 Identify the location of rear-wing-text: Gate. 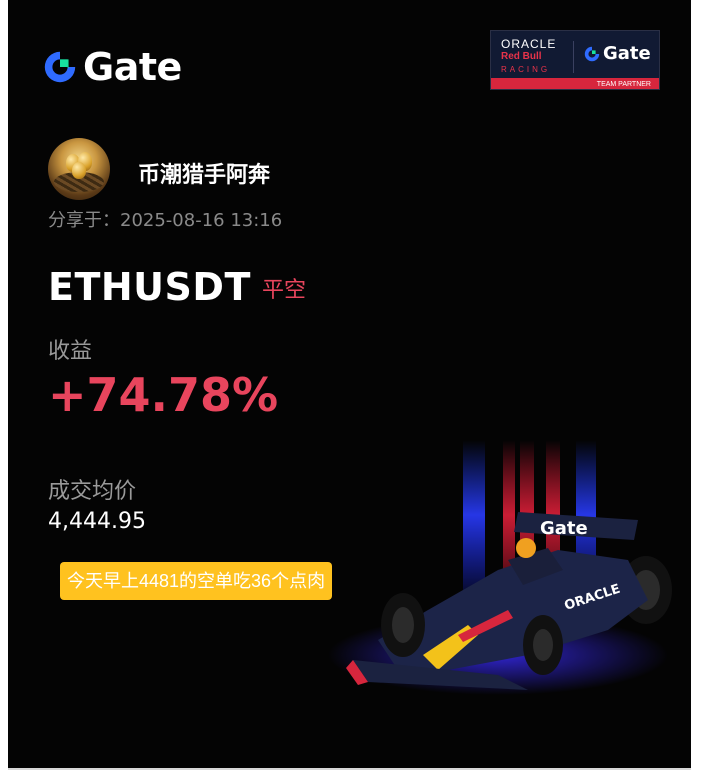
(564, 528).